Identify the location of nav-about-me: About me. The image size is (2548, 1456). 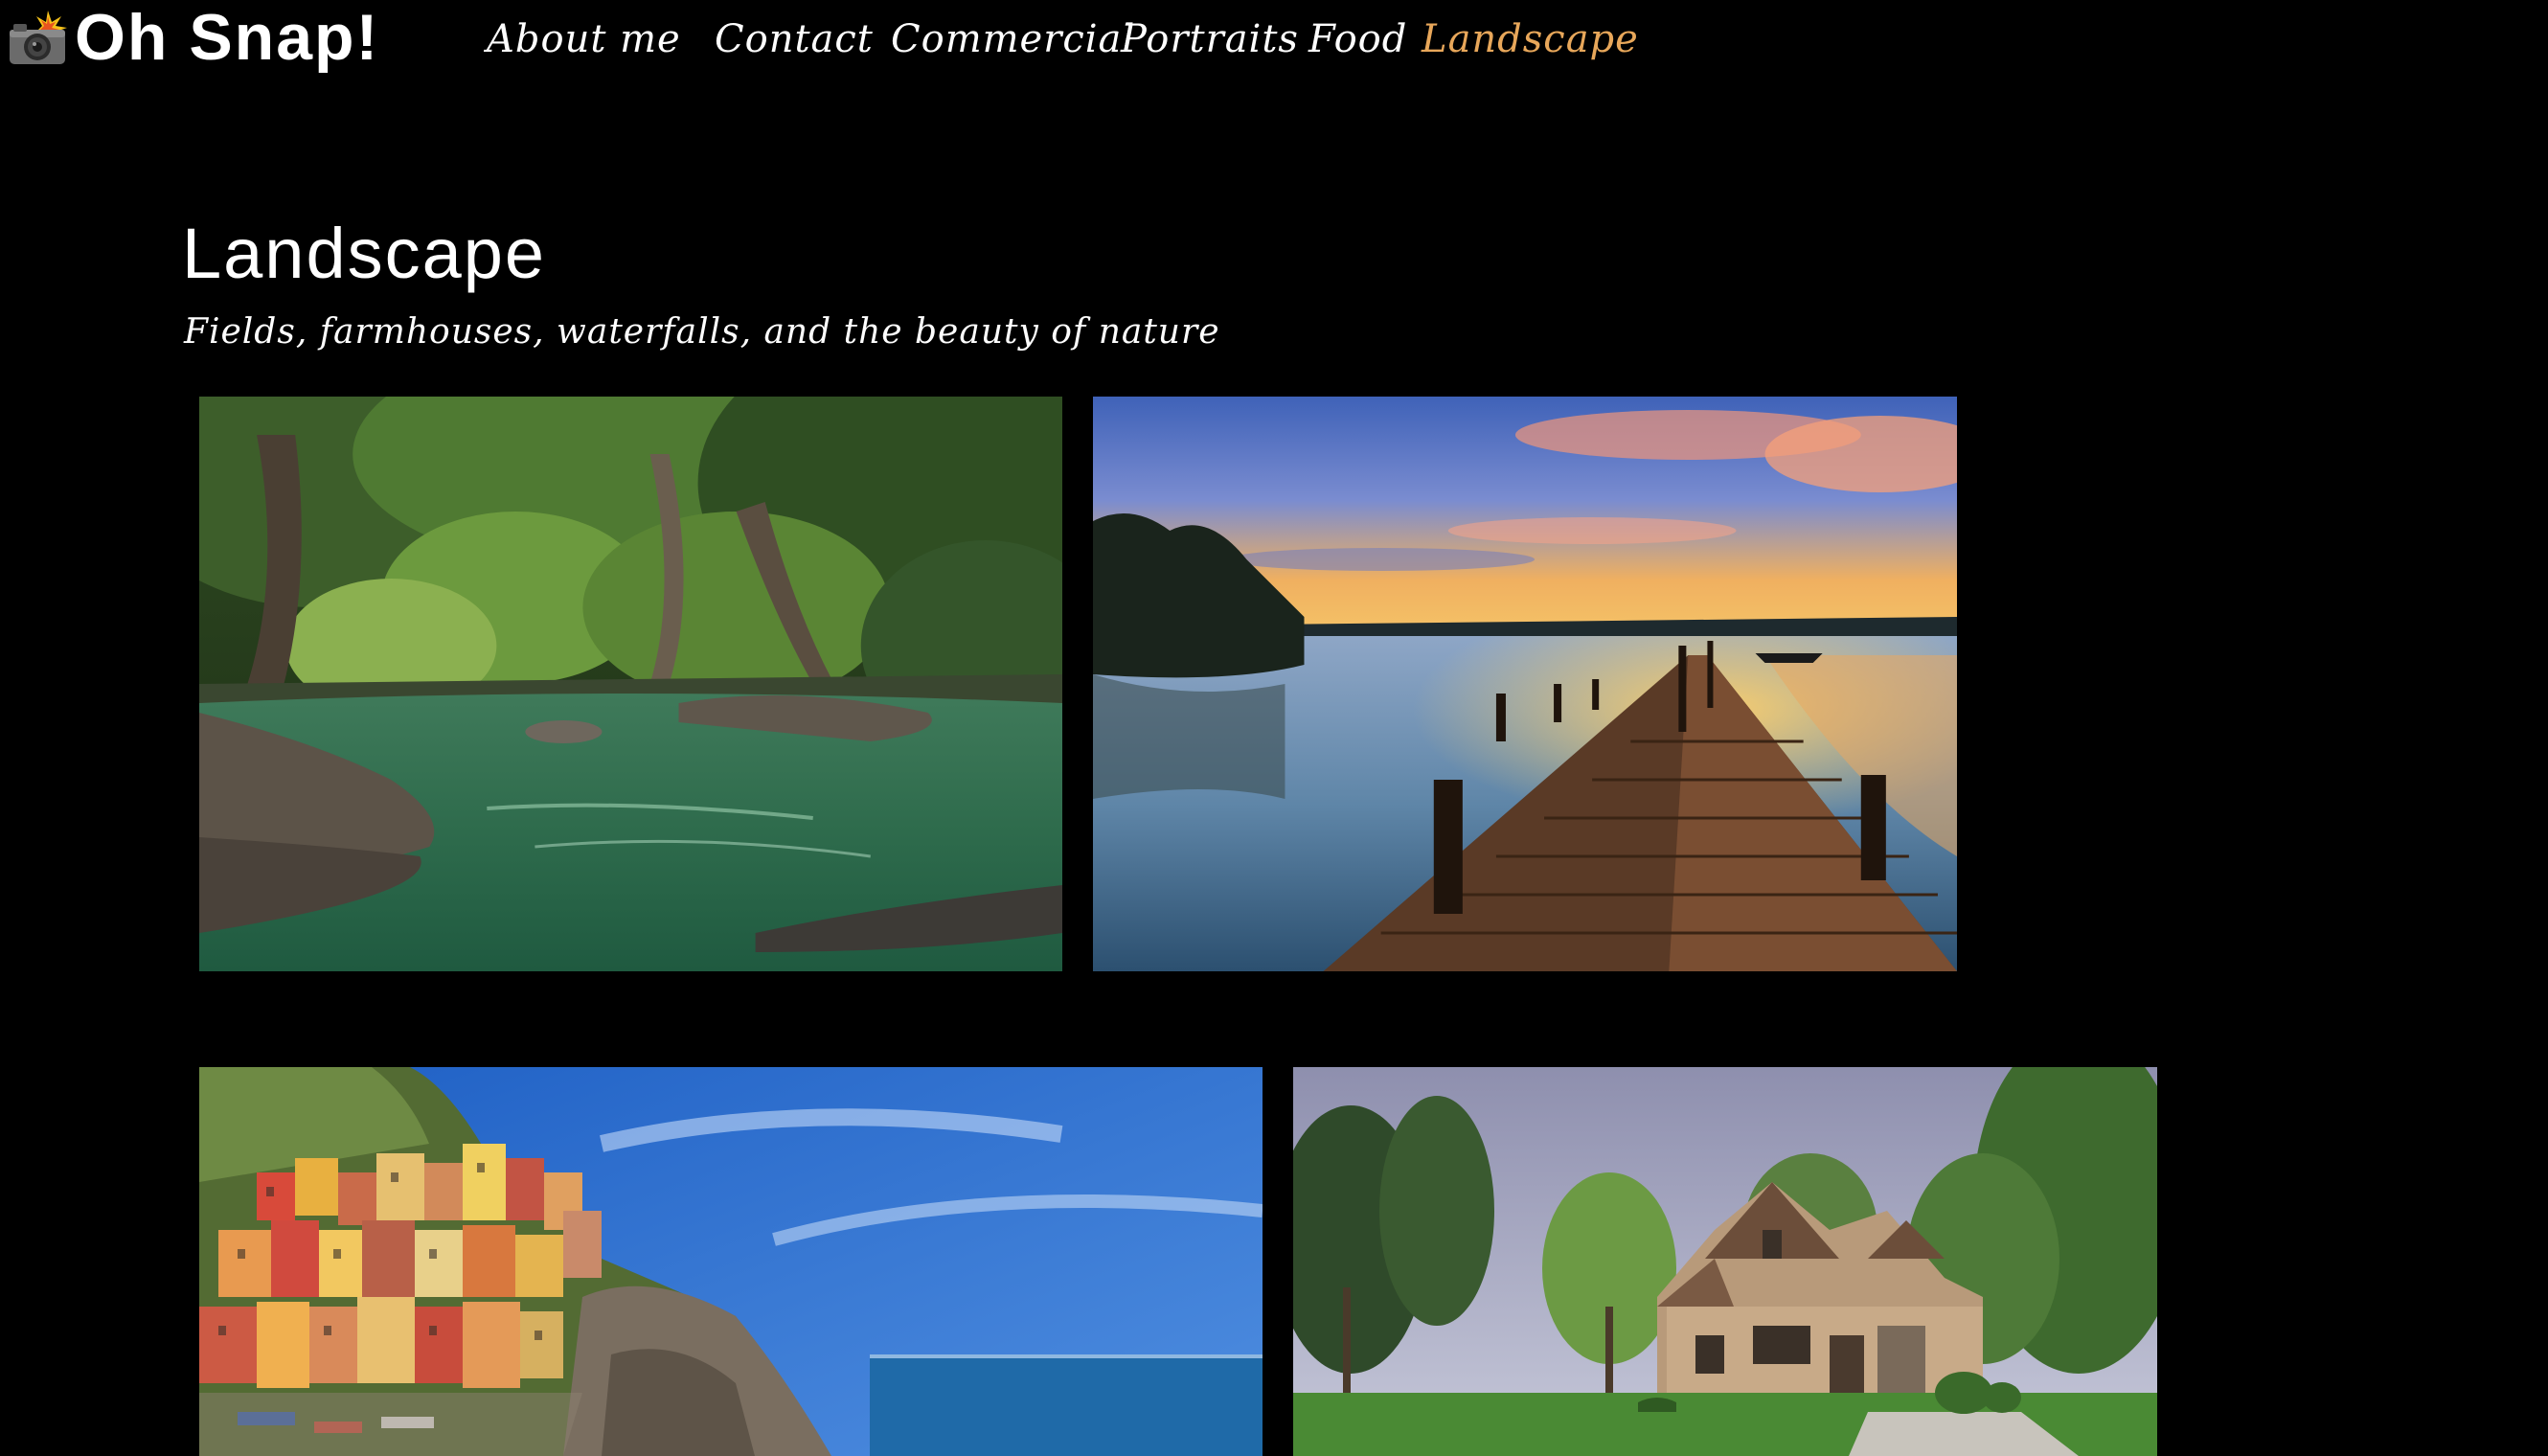
(584, 39).